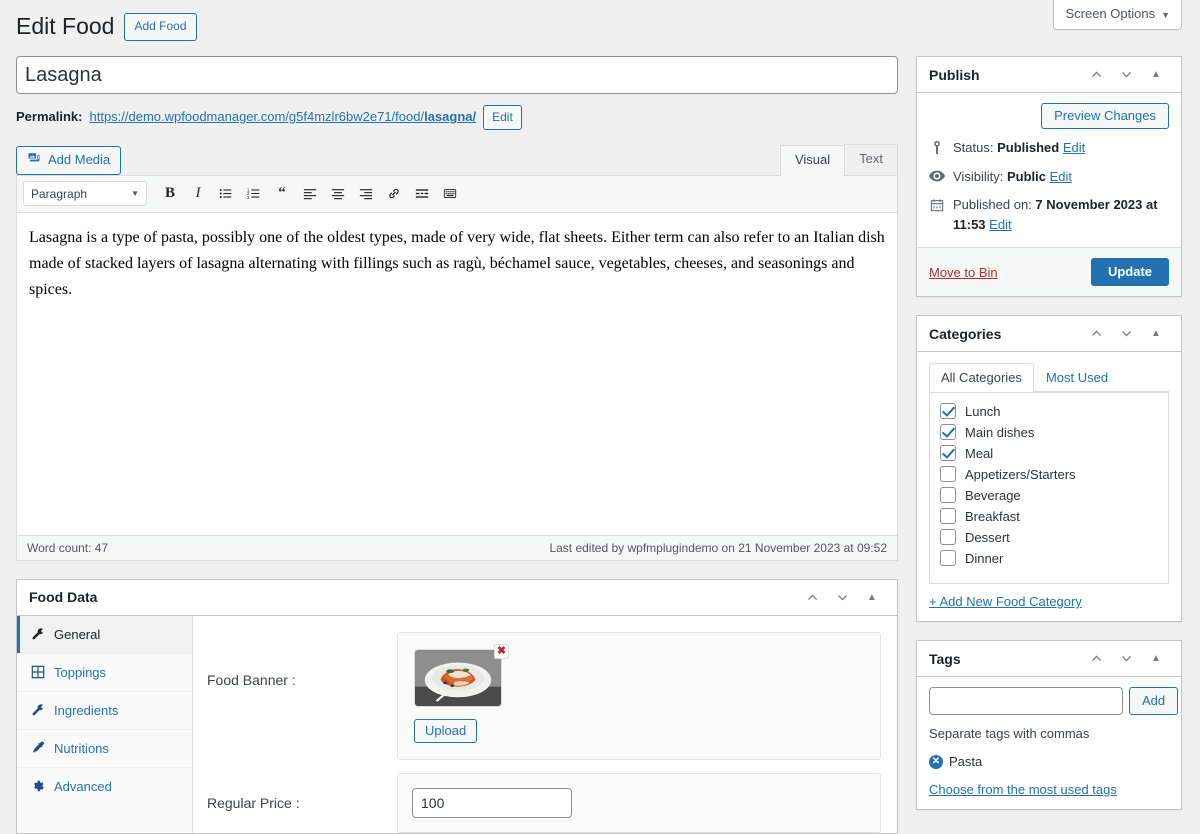 The image size is (1200, 834). What do you see at coordinates (1049, 453) in the screenshot?
I see `category-item: Meal` at bounding box center [1049, 453].